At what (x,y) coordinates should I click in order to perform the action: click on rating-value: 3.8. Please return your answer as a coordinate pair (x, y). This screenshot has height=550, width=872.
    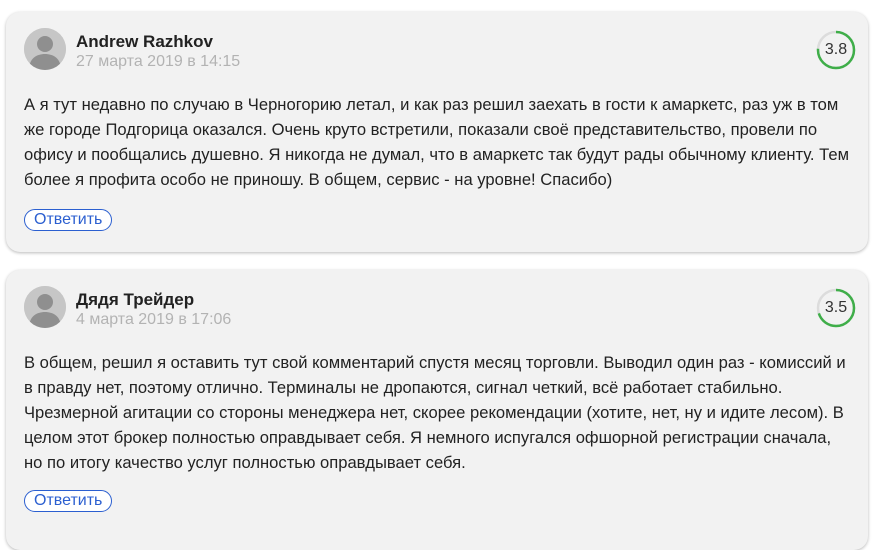
    Looking at the image, I should click on (836, 49).